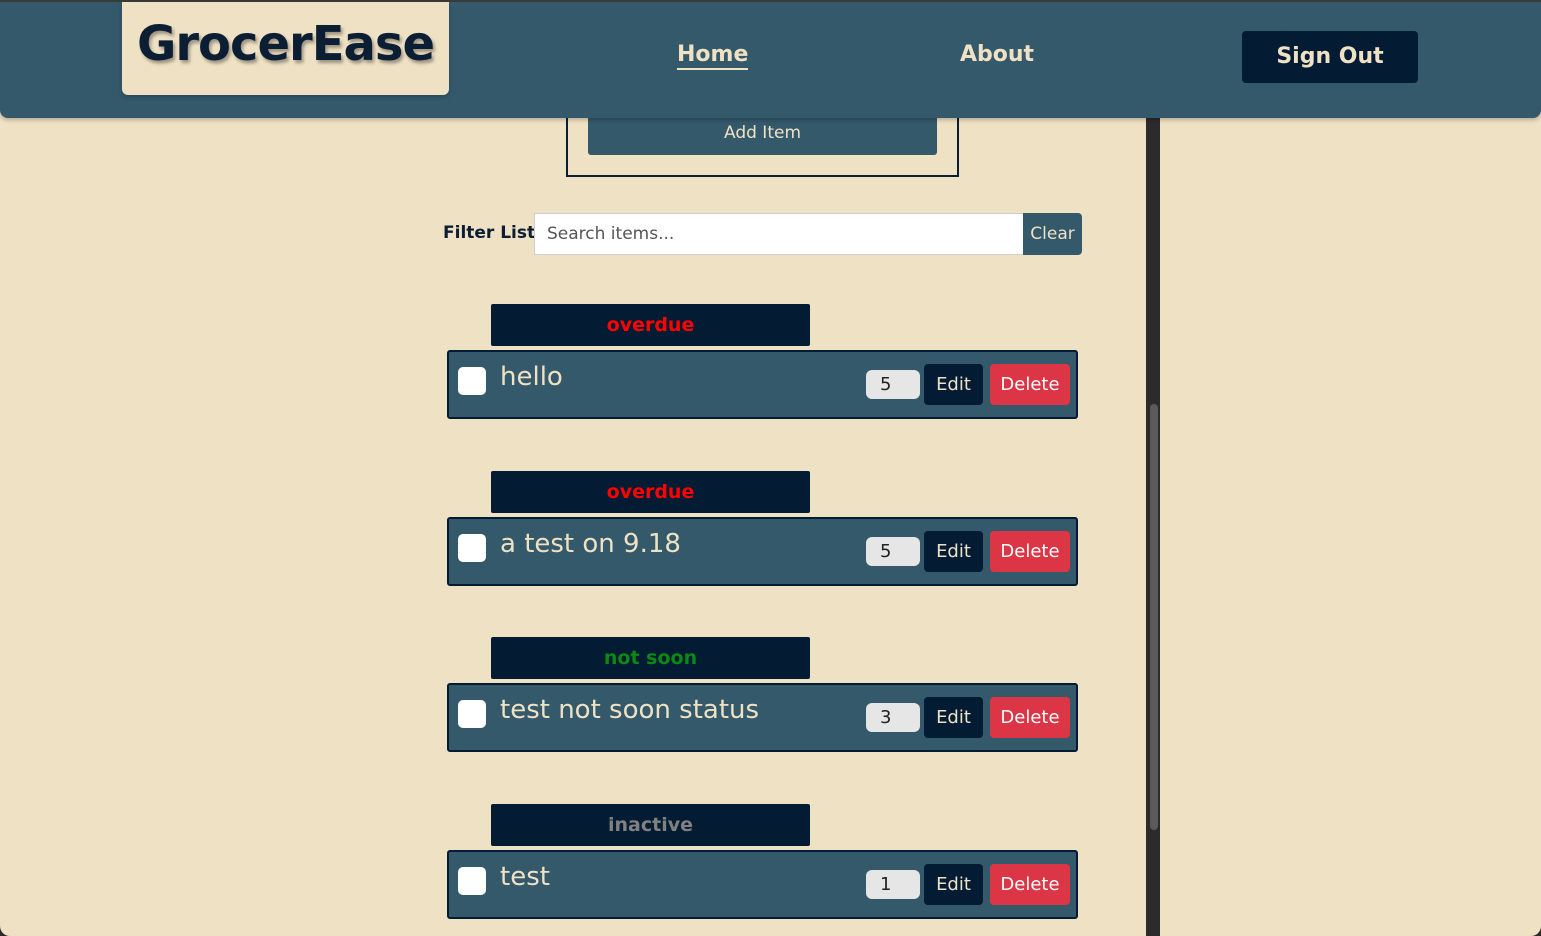 This screenshot has height=936, width=1541. I want to click on filter-label: Filter List:, so click(492, 233).